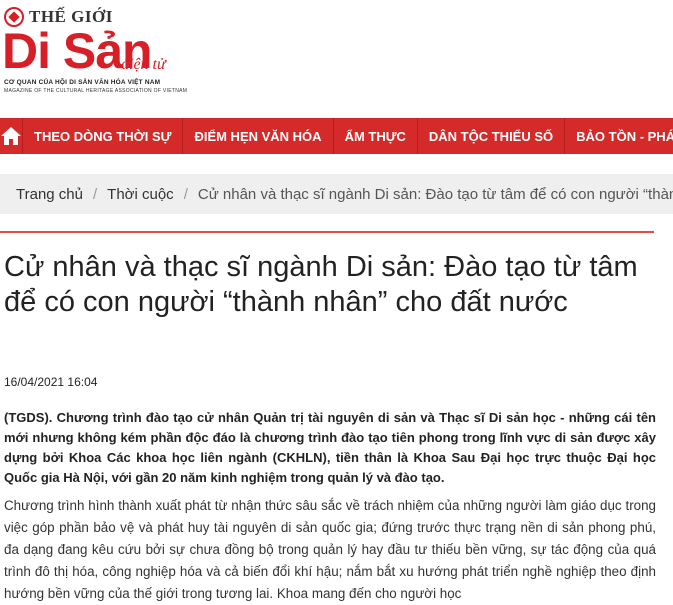  Describe the element at coordinates (143, 64) in the screenshot. I see `logo-sub-text: điện tử` at that location.